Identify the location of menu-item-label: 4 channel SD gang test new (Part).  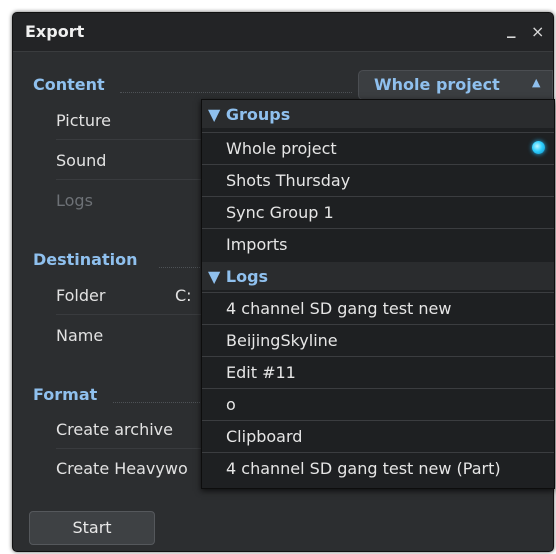
(363, 468).